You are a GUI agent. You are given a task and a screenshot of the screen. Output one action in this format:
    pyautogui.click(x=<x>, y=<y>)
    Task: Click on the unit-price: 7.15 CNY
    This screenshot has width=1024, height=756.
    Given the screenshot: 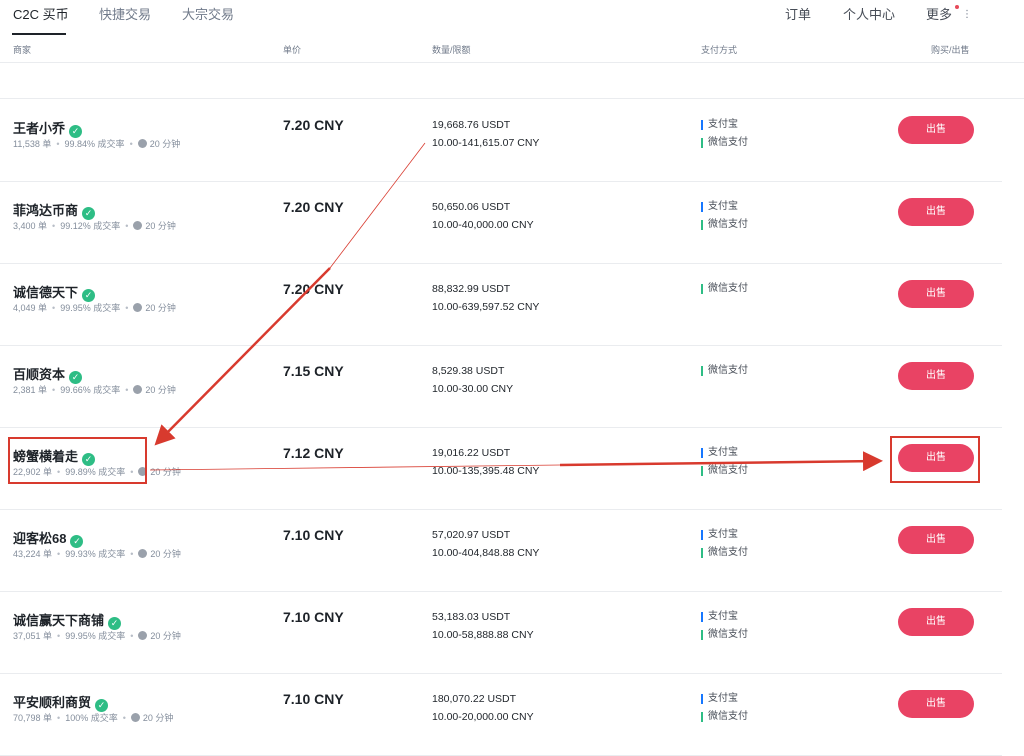 What is the action you would take?
    pyautogui.click(x=313, y=371)
    